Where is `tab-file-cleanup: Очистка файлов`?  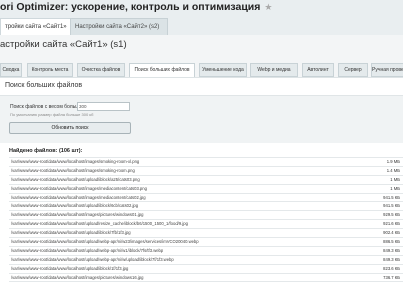
tab-file-cleanup: Очистка файлов is located at coordinates (101, 70).